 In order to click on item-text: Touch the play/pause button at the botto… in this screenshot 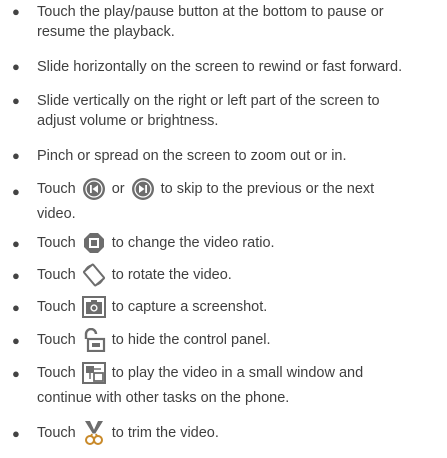, I will do `click(210, 12)`.